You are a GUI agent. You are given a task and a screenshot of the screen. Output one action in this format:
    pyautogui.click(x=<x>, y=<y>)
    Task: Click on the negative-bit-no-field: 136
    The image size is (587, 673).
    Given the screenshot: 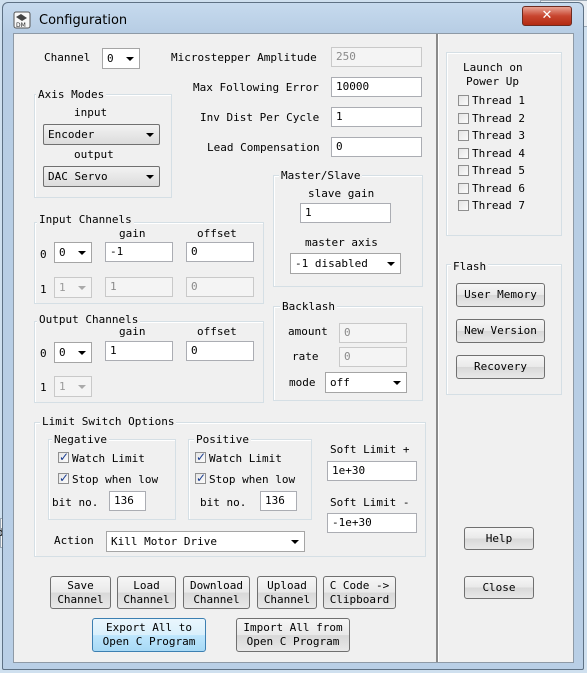 What is the action you would take?
    pyautogui.click(x=127, y=501)
    